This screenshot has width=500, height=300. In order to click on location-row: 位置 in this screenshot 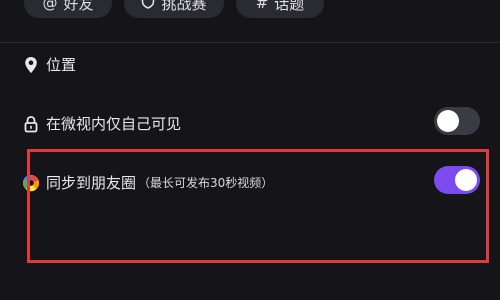, I will do `click(49, 64)`.